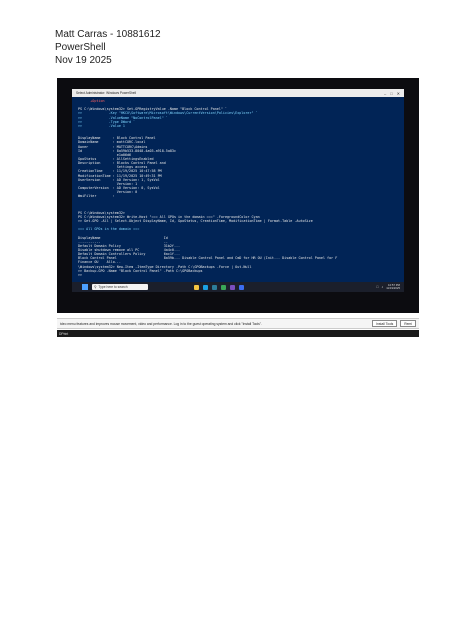 The width and height of the screenshot is (474, 632). Describe the element at coordinates (64, 333) in the screenshot. I see `status-label: DPrint` at that location.